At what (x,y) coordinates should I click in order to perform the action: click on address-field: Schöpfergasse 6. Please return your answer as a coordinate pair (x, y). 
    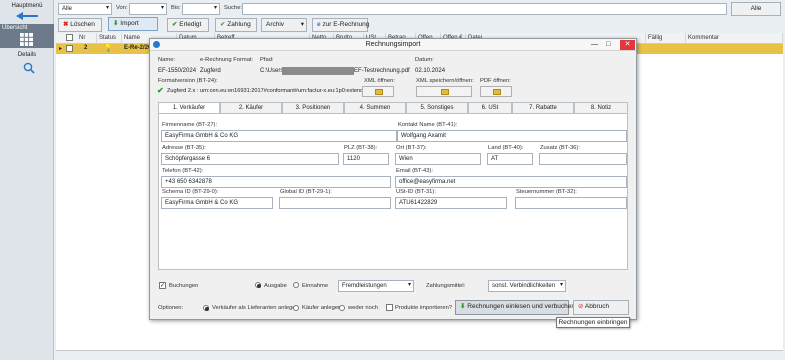
    Looking at the image, I should click on (250, 159).